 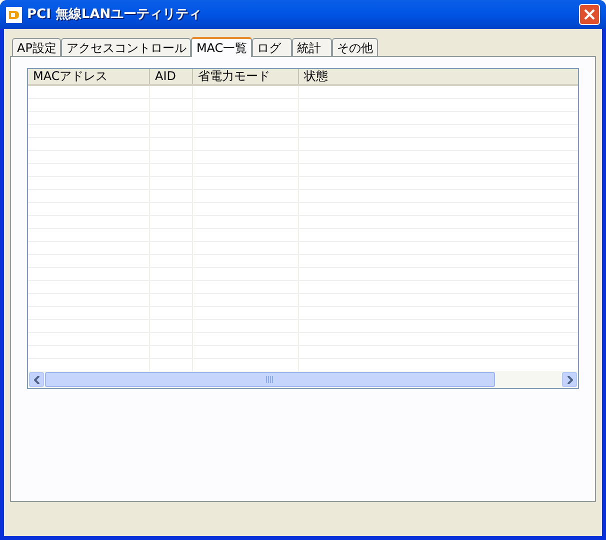 What do you see at coordinates (36, 379) in the screenshot?
I see `scroll-left-button` at bounding box center [36, 379].